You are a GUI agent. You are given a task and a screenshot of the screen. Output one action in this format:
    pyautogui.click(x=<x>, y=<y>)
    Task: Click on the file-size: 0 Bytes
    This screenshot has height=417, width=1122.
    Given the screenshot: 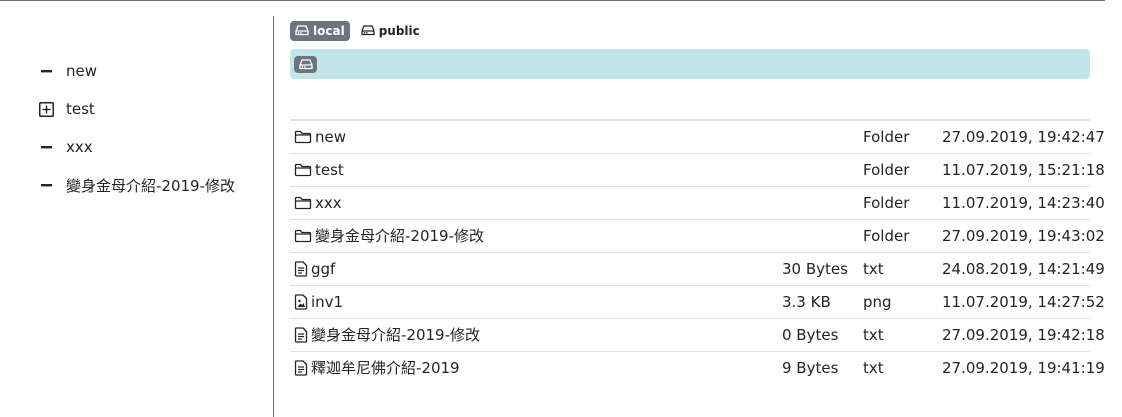 What is the action you would take?
    pyautogui.click(x=810, y=335)
    